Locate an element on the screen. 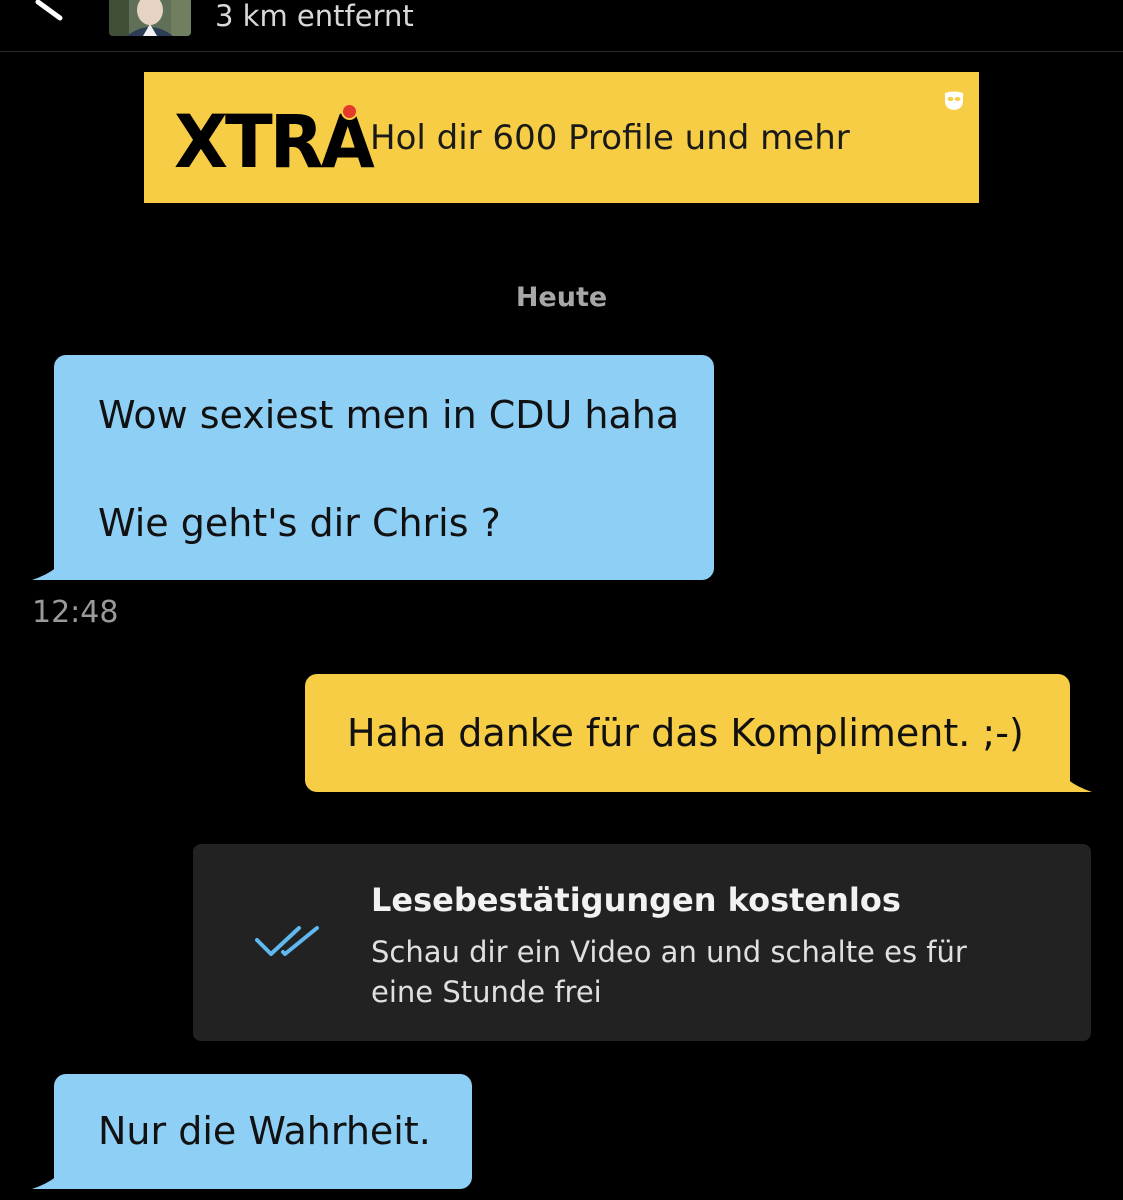  xtra-upgrade-banner: XTRA Hol dir 600 Profile und mehr is located at coordinates (561, 137).